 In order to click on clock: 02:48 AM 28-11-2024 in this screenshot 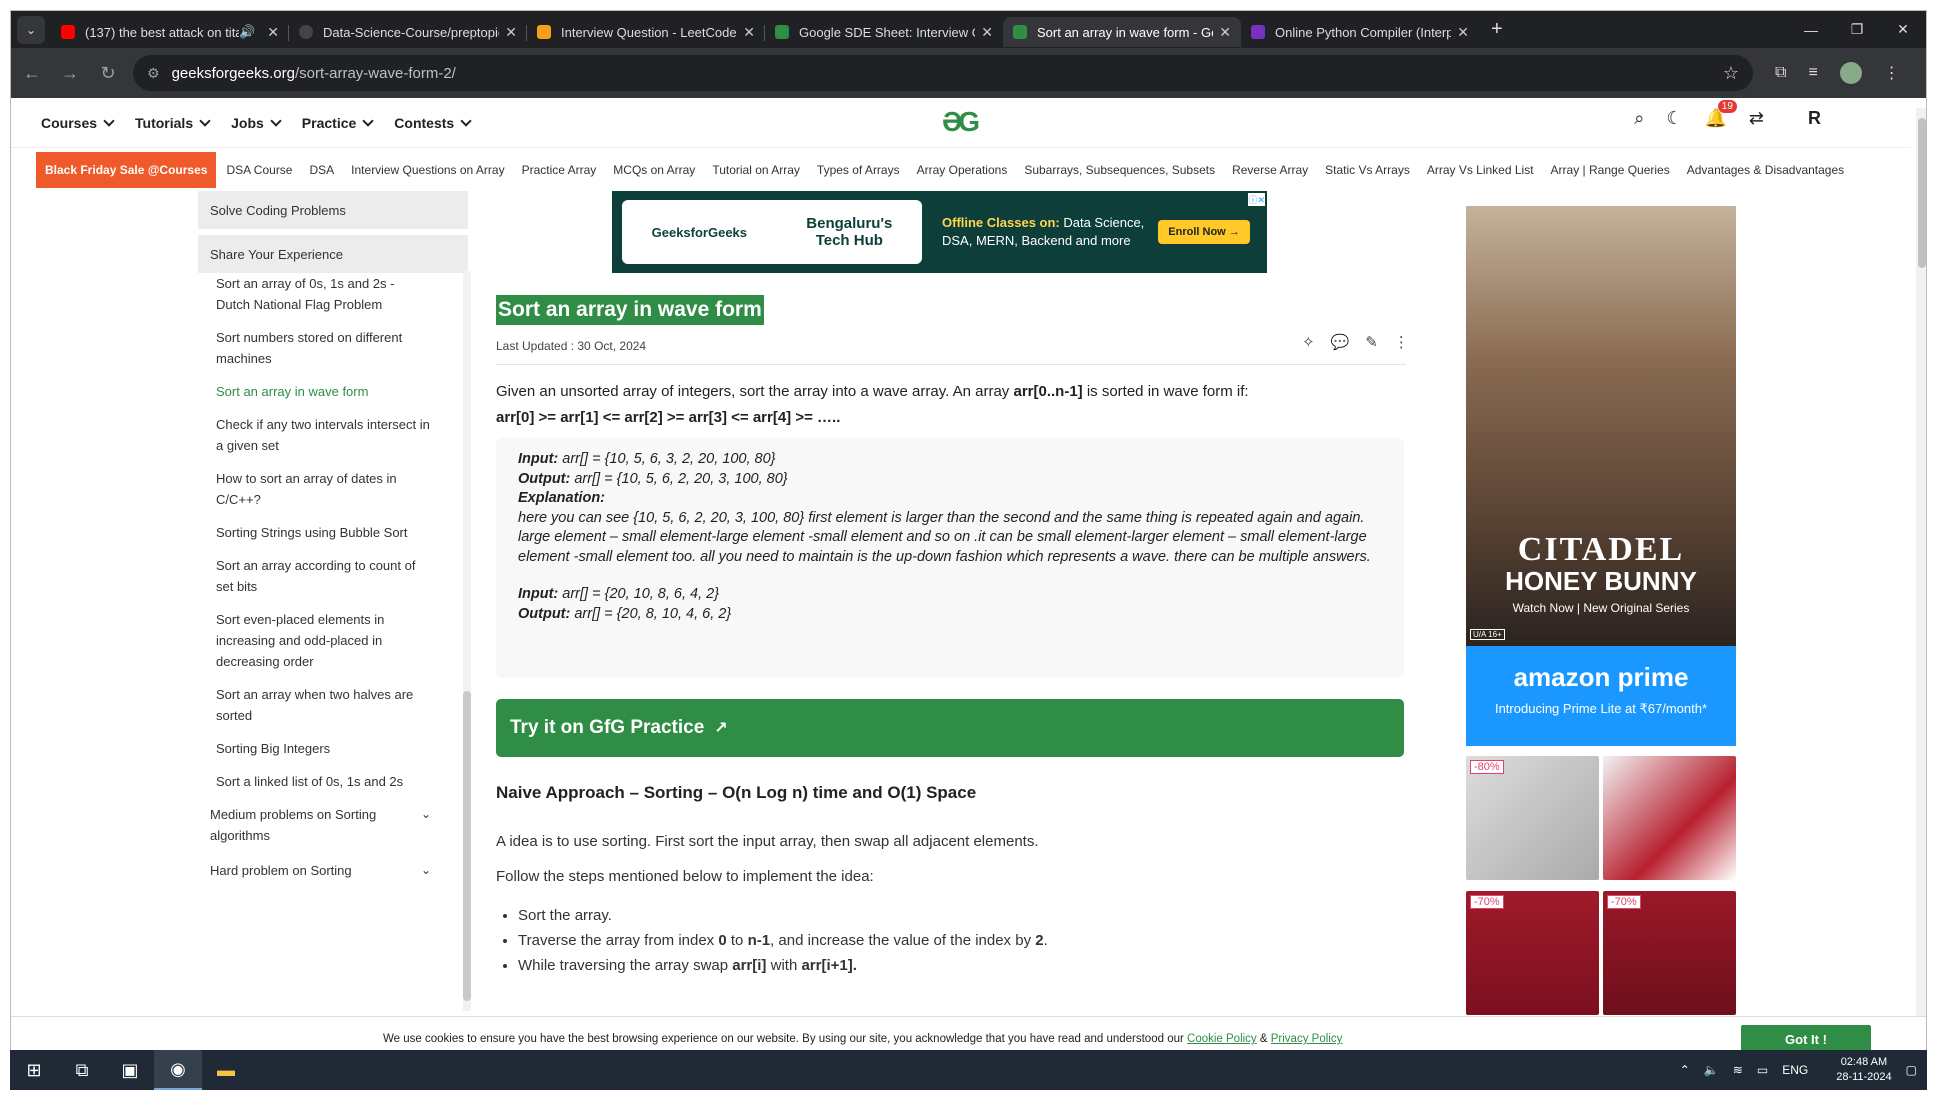, I will do `click(1856, 1070)`.